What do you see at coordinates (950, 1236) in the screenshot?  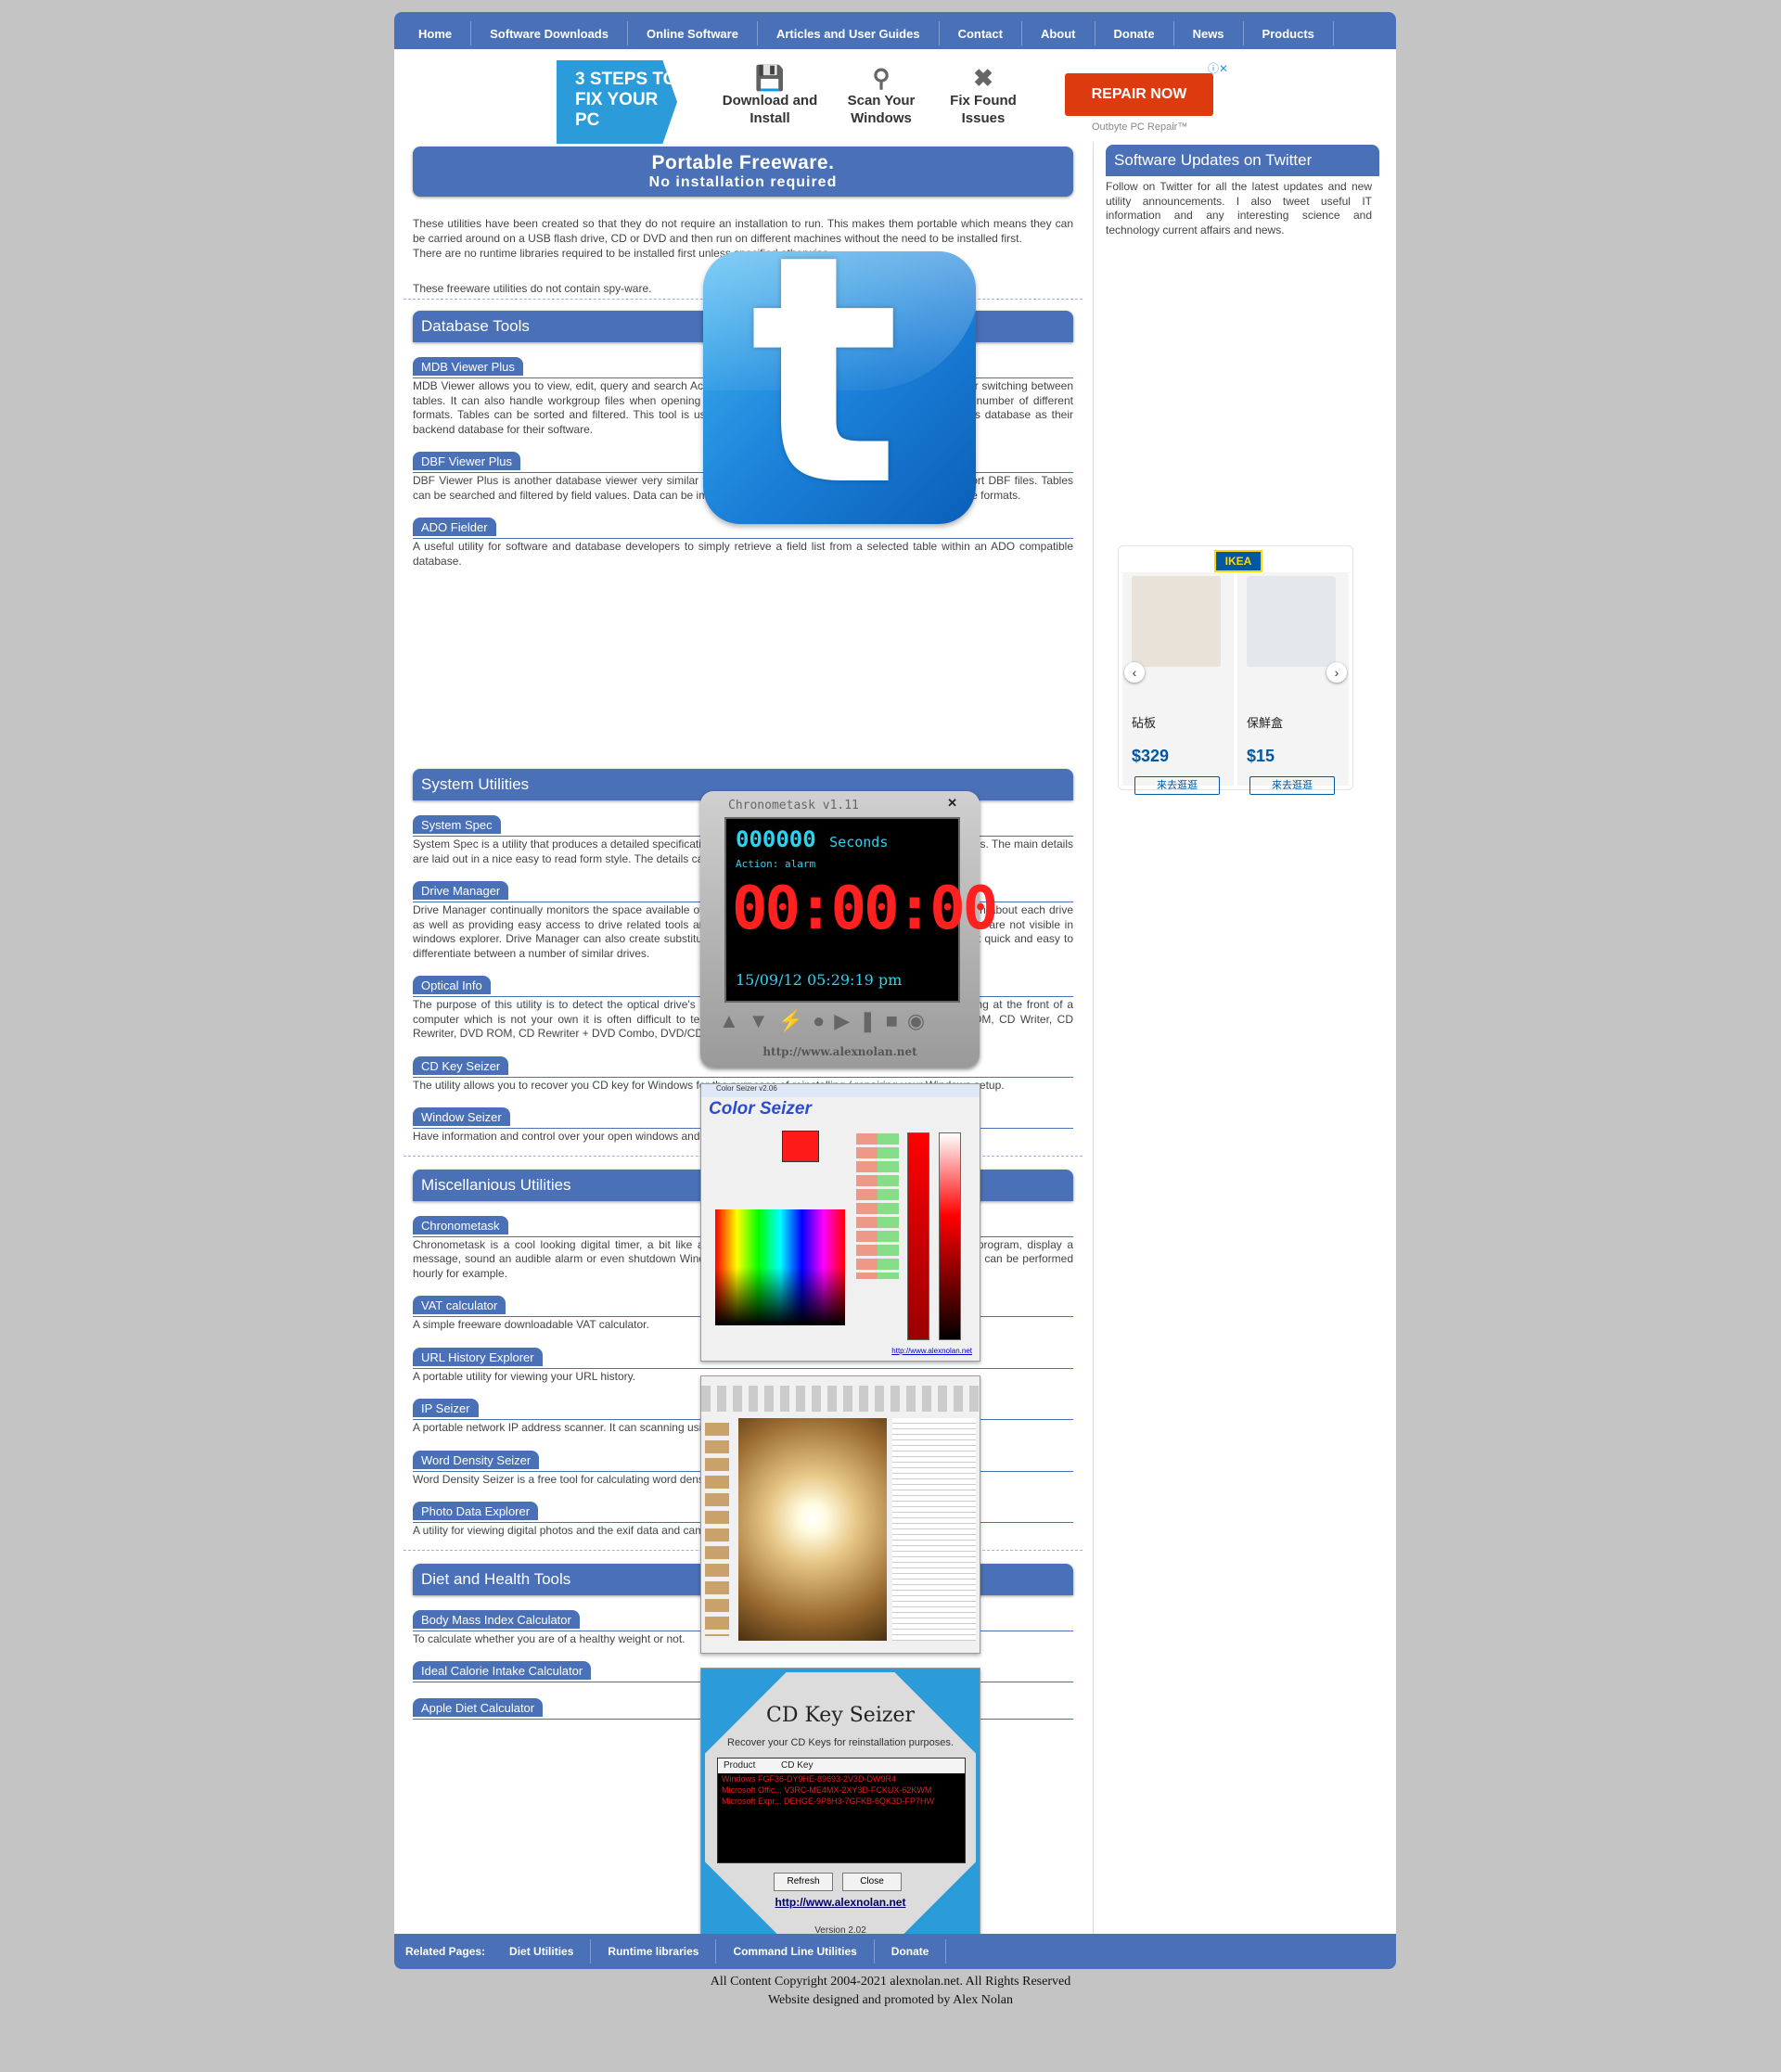 I see `cs-brightness-bar` at bounding box center [950, 1236].